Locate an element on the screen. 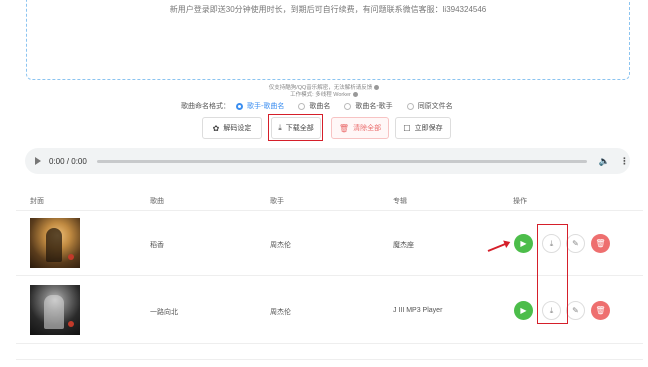 Image resolution: width=648 pixels, height=367 pixels. naming-format-row: 歌曲命名格式： 歌手-歌曲名 歌曲名 歌曲名-歌手 同原文件名 is located at coordinates (324, 106).